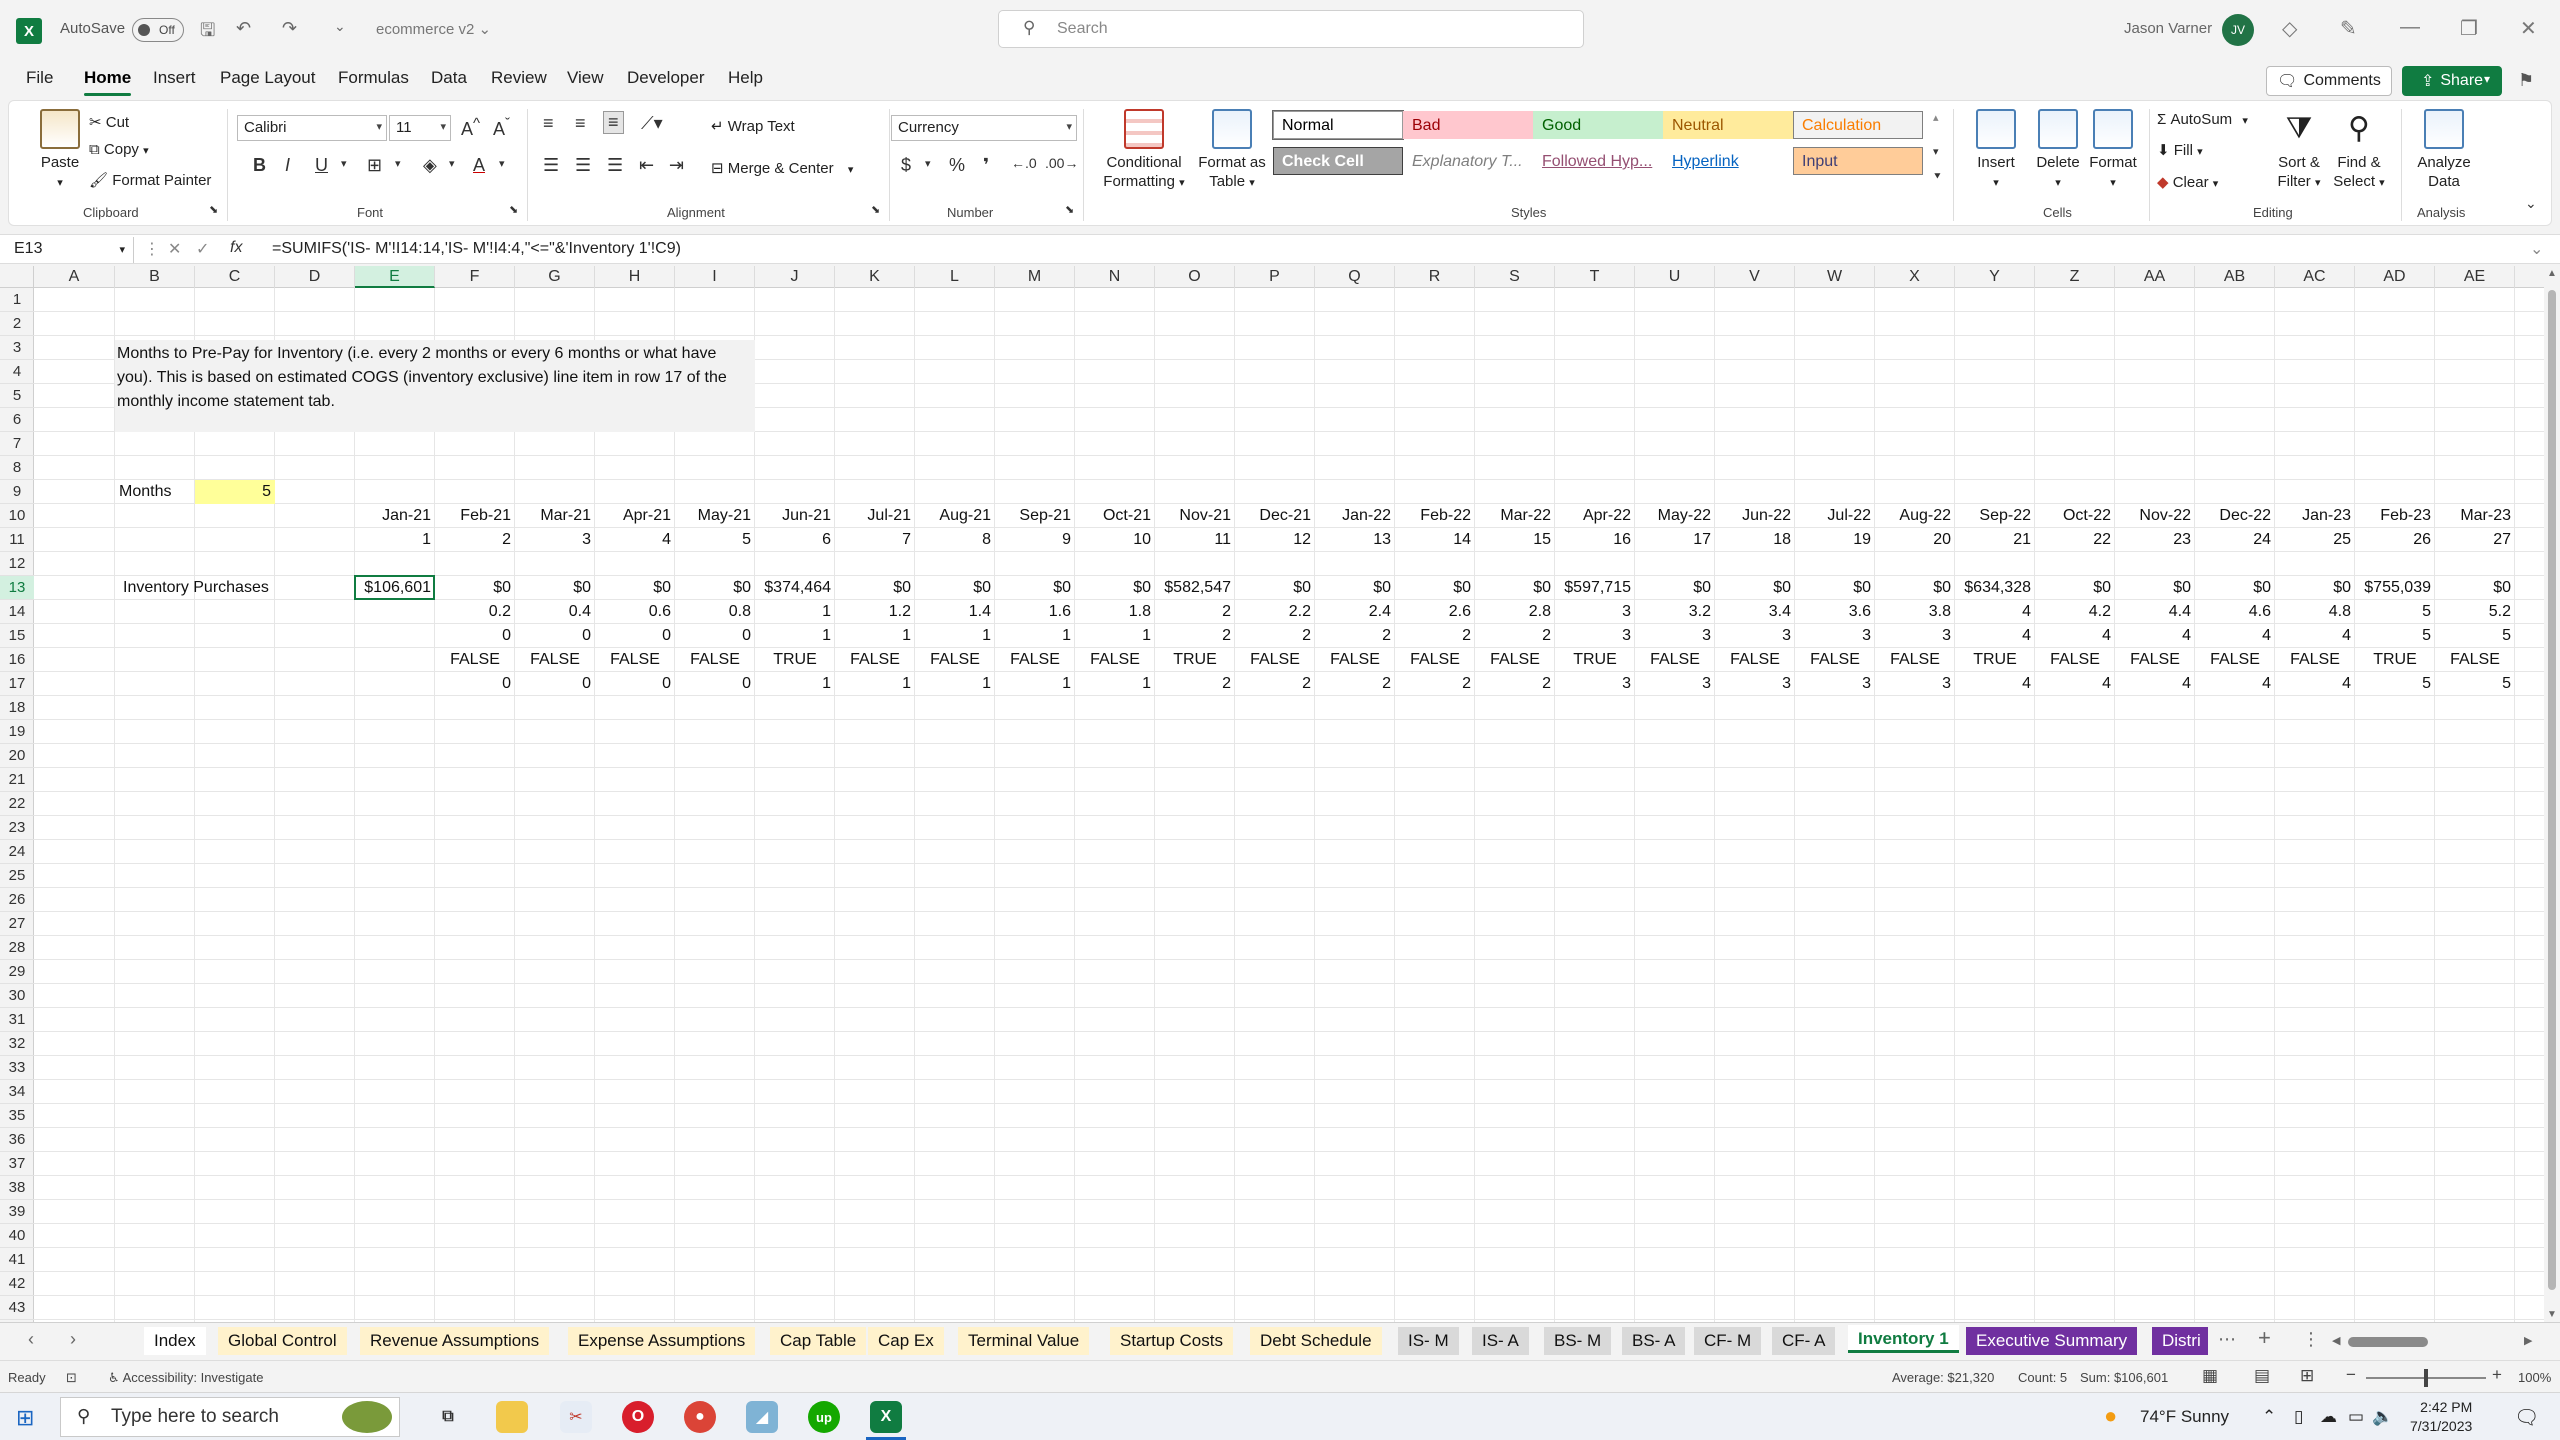 Image resolution: width=2560 pixels, height=1440 pixels. What do you see at coordinates (109, 122) in the screenshot?
I see `cut-button: ✂ Cut` at bounding box center [109, 122].